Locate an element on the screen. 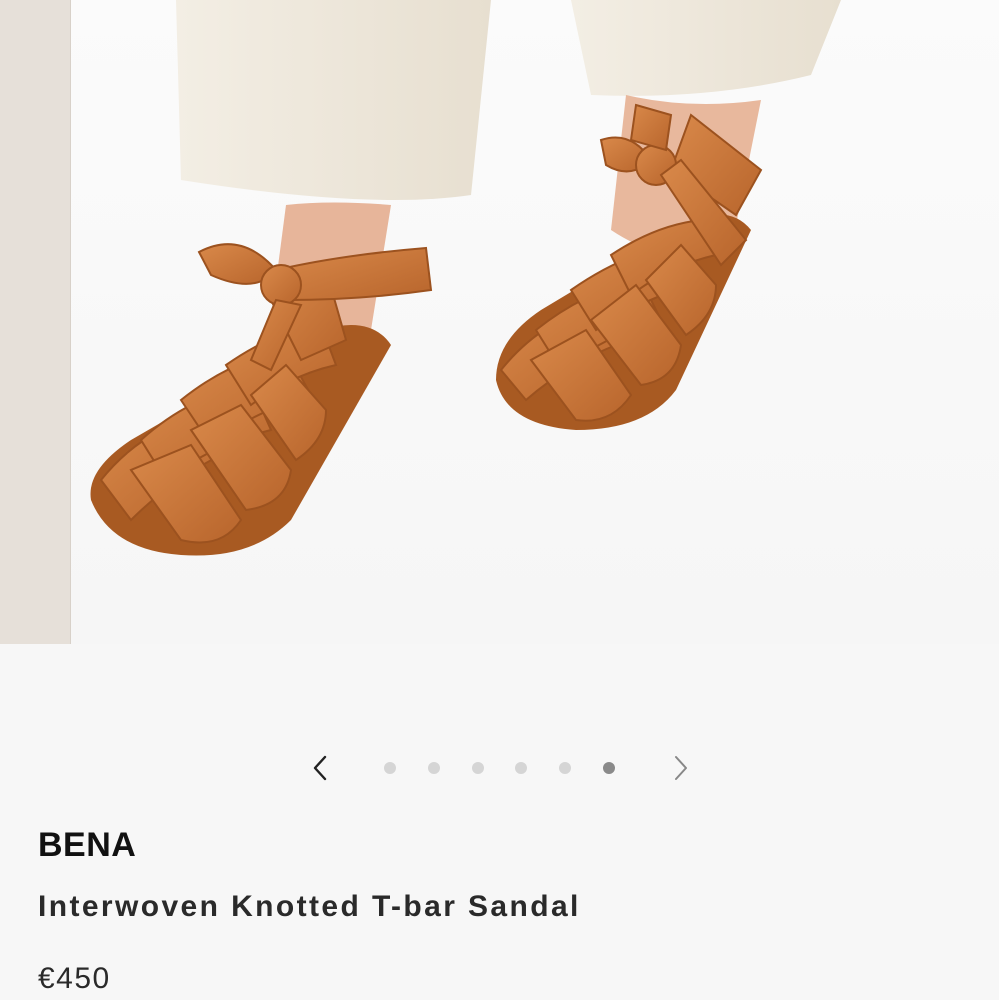 The height and width of the screenshot is (1000, 999). chevron-left-icon is located at coordinates (320, 768).